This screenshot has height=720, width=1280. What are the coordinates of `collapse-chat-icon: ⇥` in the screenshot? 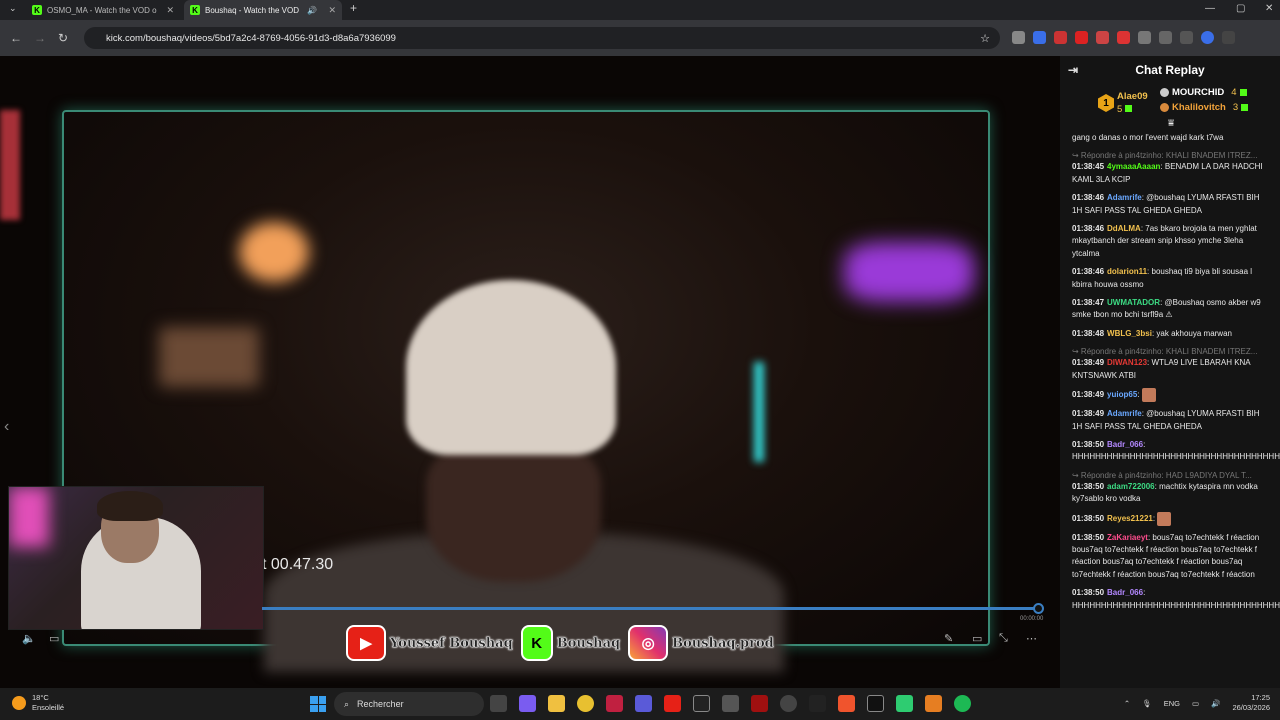 It's located at (1073, 70).